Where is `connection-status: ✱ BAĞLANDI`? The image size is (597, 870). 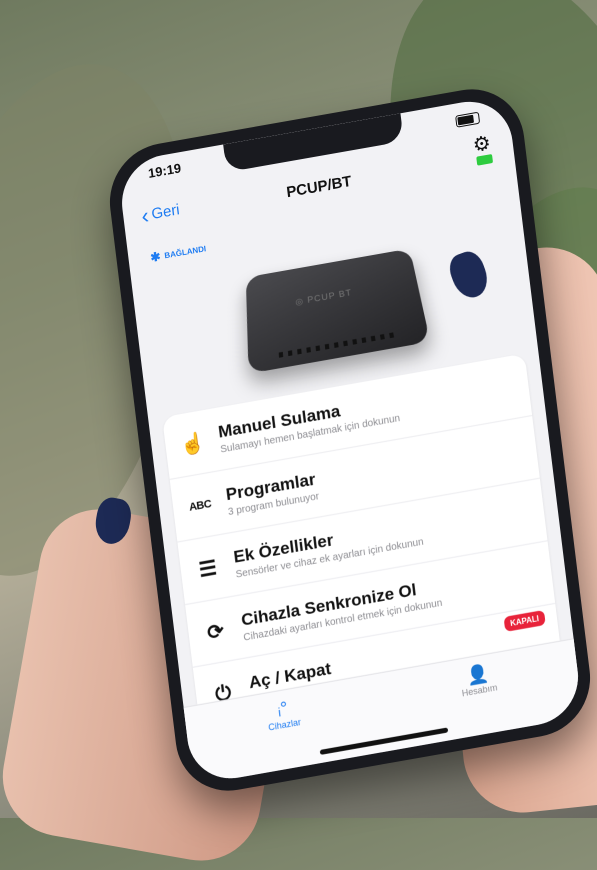
connection-status: ✱ BAĞLANDI is located at coordinates (178, 253).